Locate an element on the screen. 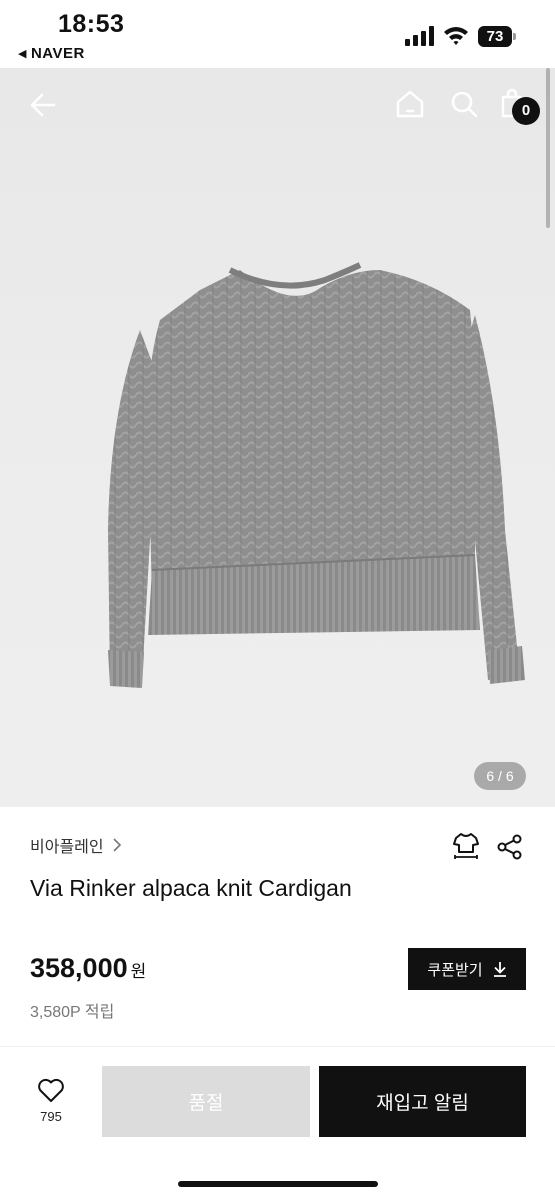  price-unit: 원 is located at coordinates (138, 971).